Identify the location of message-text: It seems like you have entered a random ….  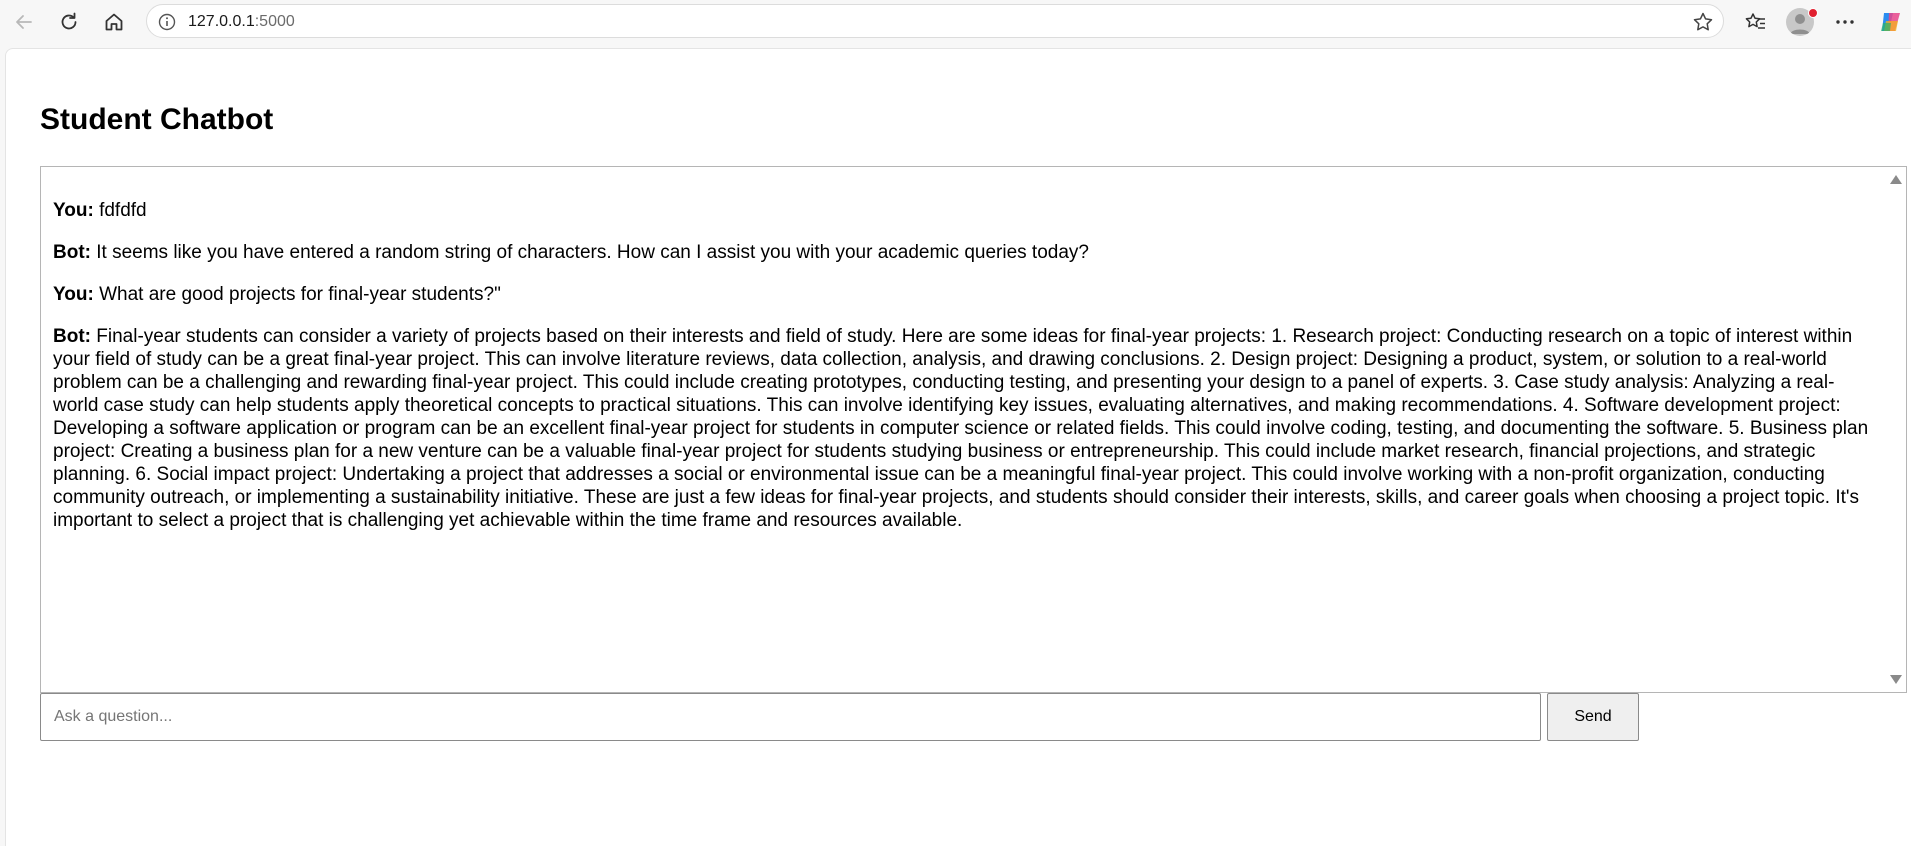
(589, 252).